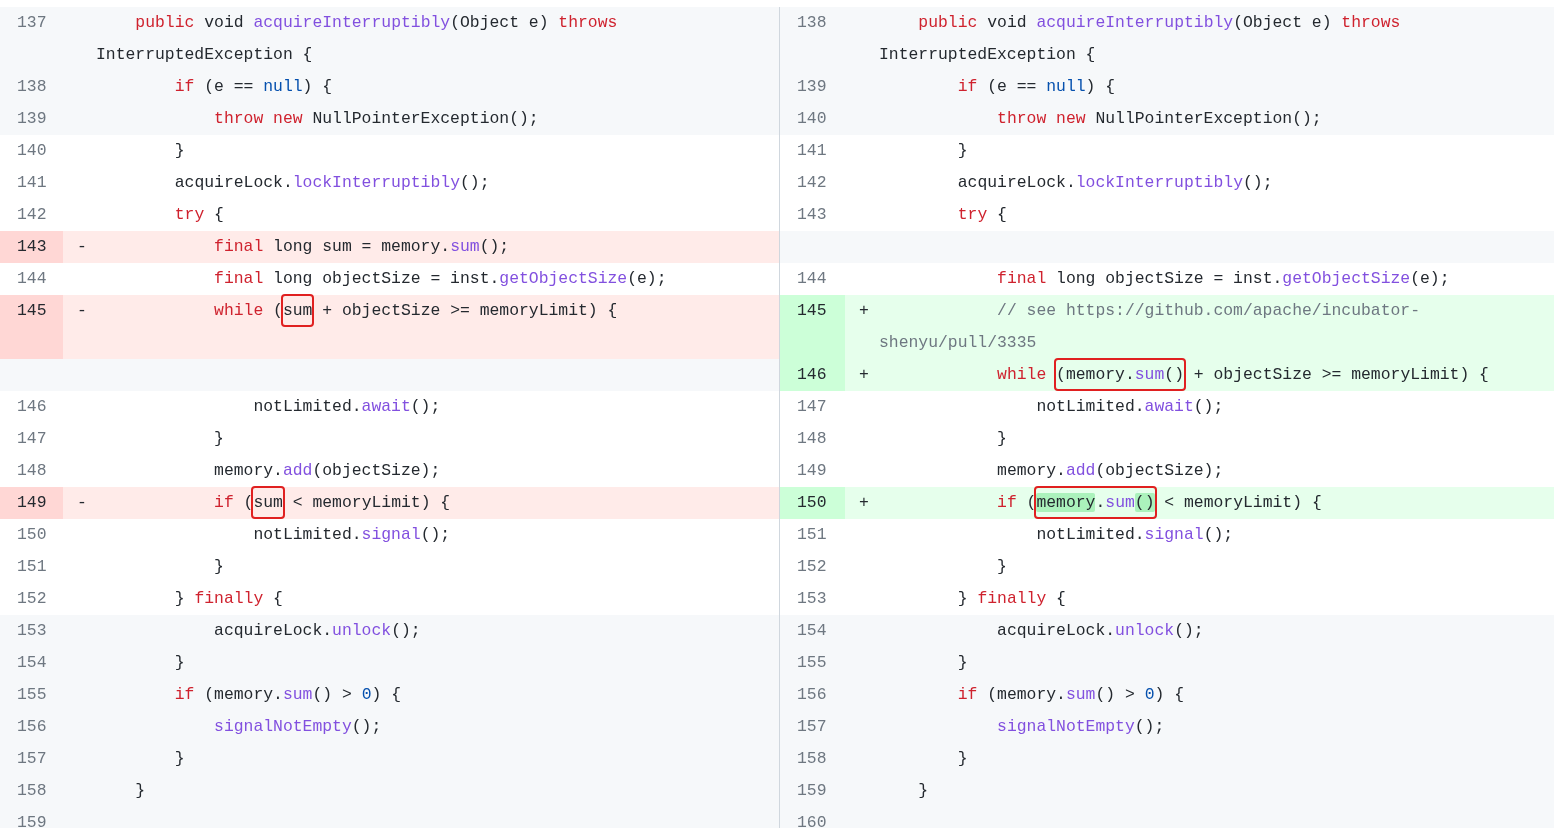 Image resolution: width=1554 pixels, height=828 pixels. What do you see at coordinates (812, 820) in the screenshot?
I see `line-number: 160` at bounding box center [812, 820].